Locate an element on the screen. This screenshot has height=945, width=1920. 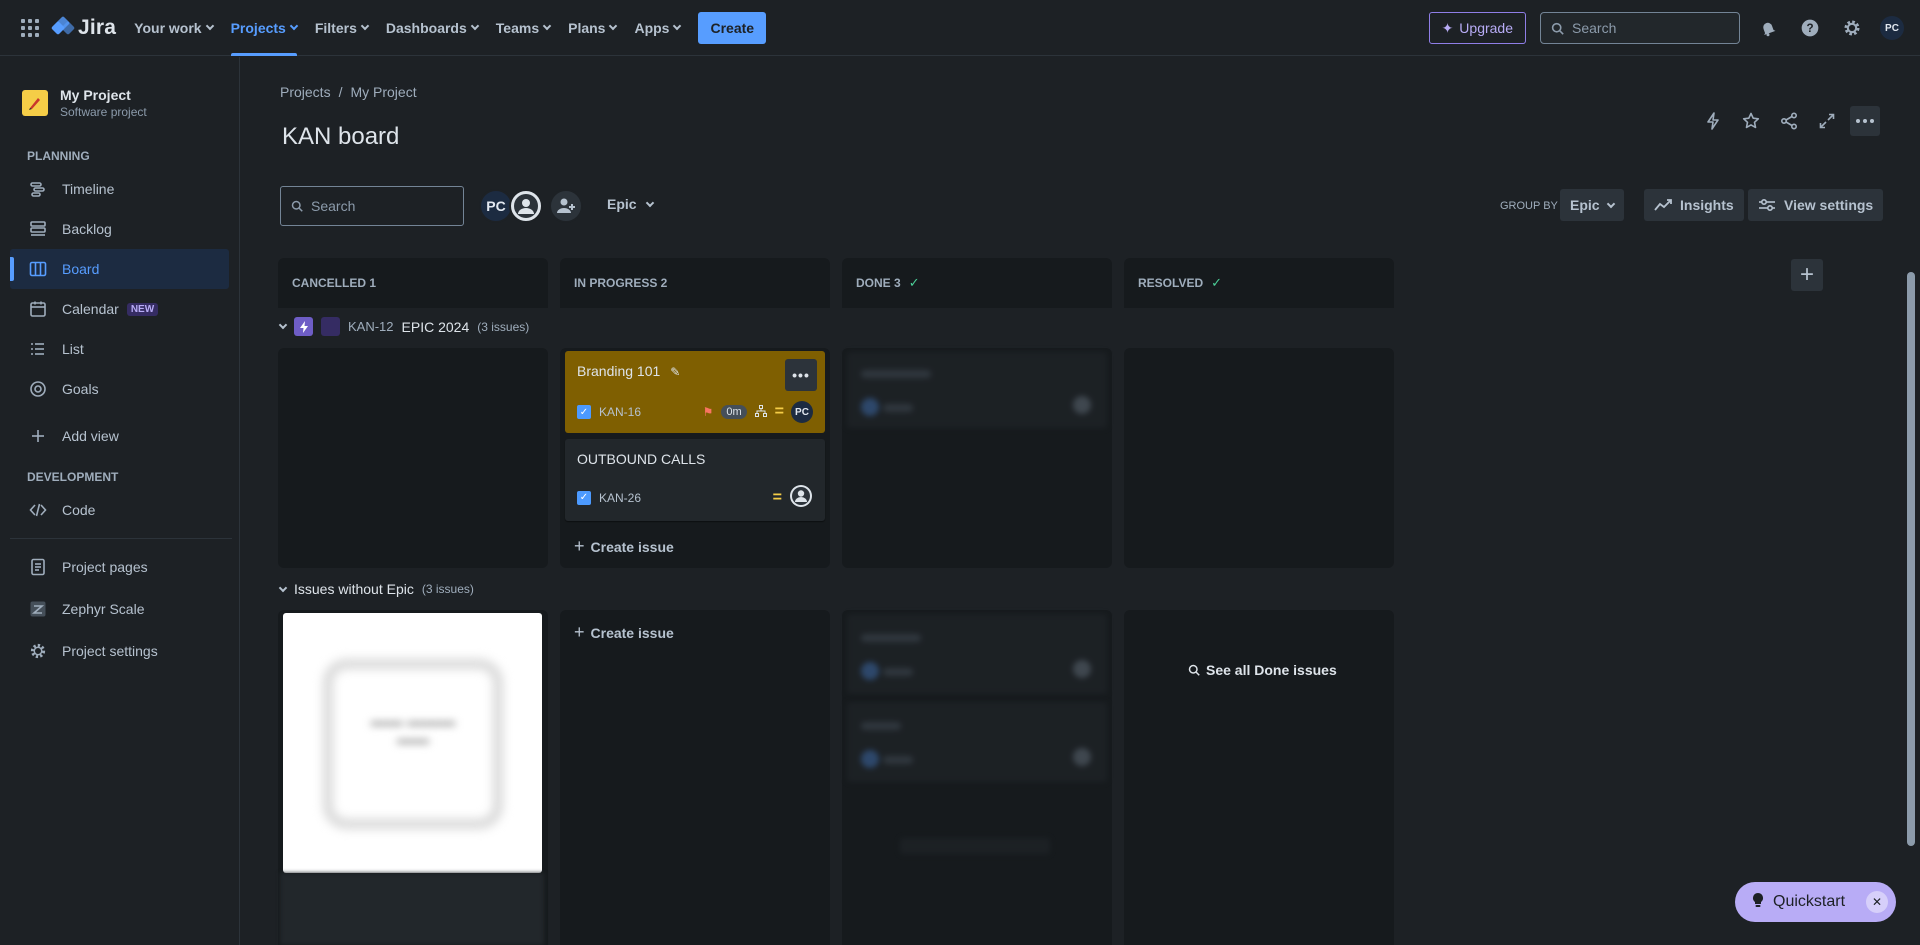
project-header: My Project Software project is located at coordinates (84, 103).